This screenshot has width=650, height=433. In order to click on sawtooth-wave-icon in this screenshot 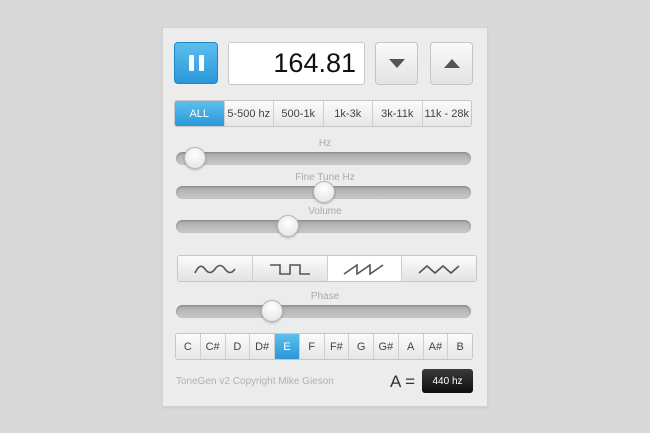, I will do `click(363, 269)`.